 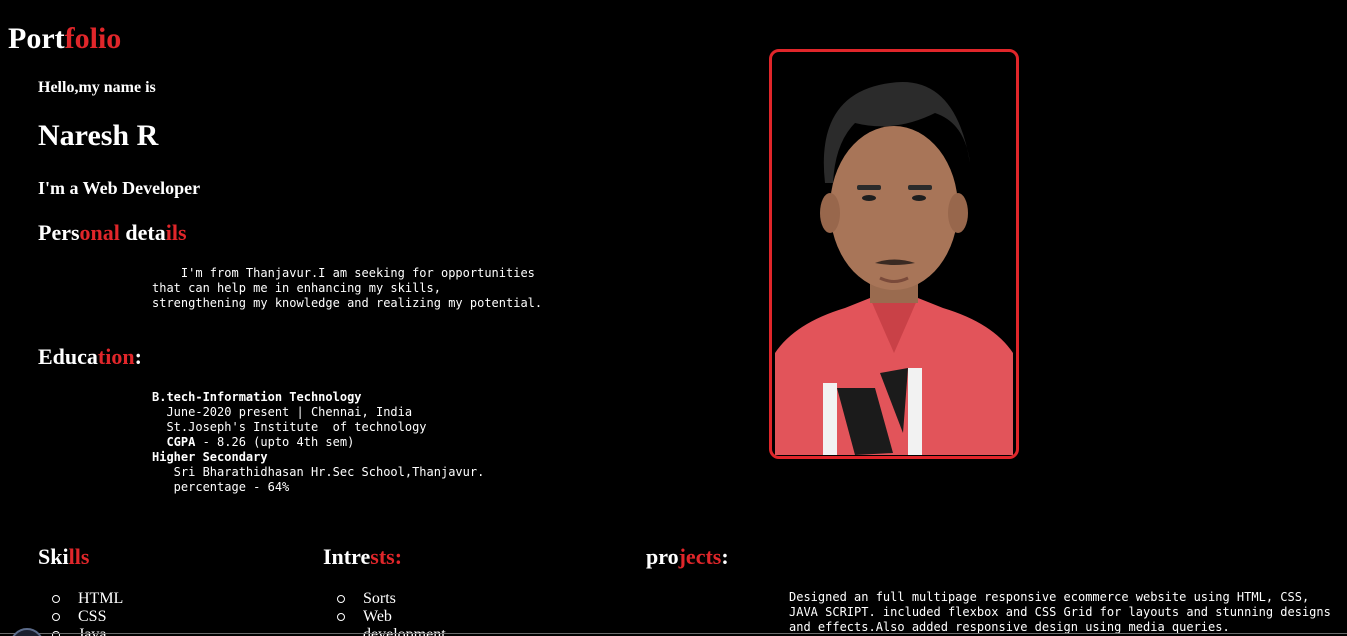 What do you see at coordinates (257, 397) in the screenshot?
I see `degree-title: B.tech-Information Technology` at bounding box center [257, 397].